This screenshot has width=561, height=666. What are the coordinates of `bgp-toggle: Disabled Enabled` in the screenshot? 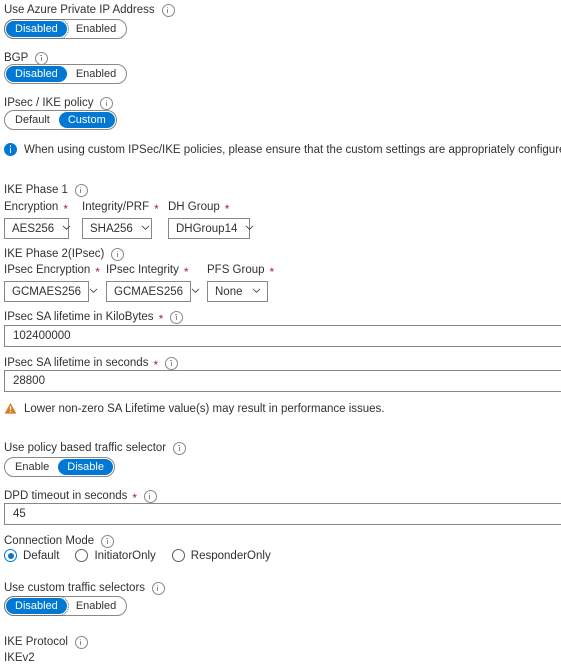 It's located at (66, 74).